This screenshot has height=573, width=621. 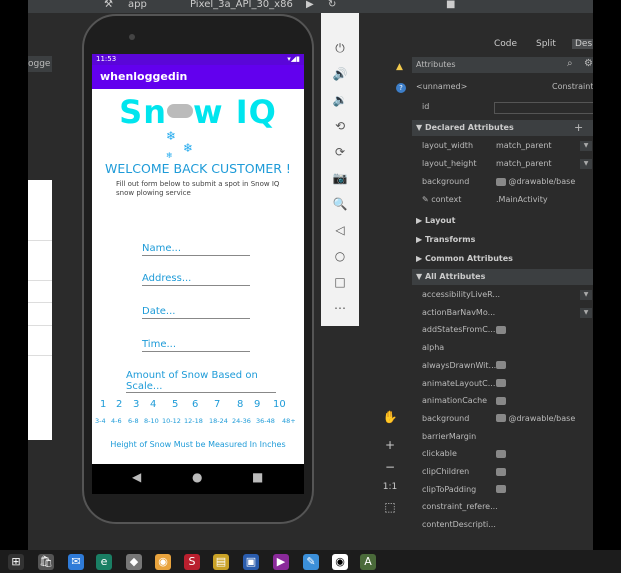 I want to click on fit-icon: ⬚, so click(x=390, y=507).